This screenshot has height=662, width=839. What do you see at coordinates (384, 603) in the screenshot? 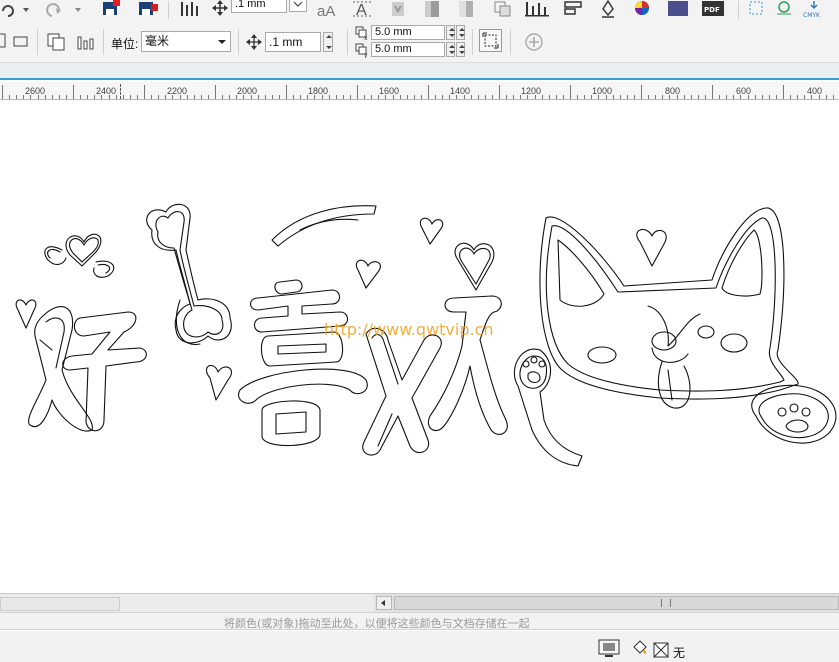
I see `scroll-left-button` at bounding box center [384, 603].